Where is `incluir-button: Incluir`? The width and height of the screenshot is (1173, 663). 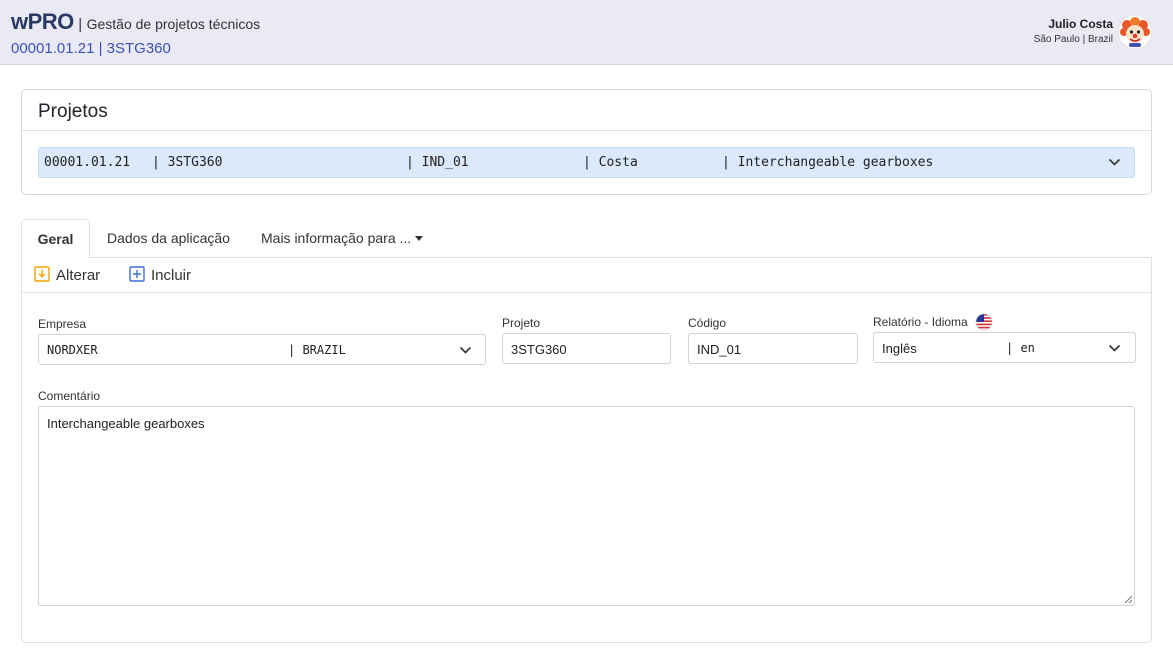 incluir-button: Incluir is located at coordinates (160, 275).